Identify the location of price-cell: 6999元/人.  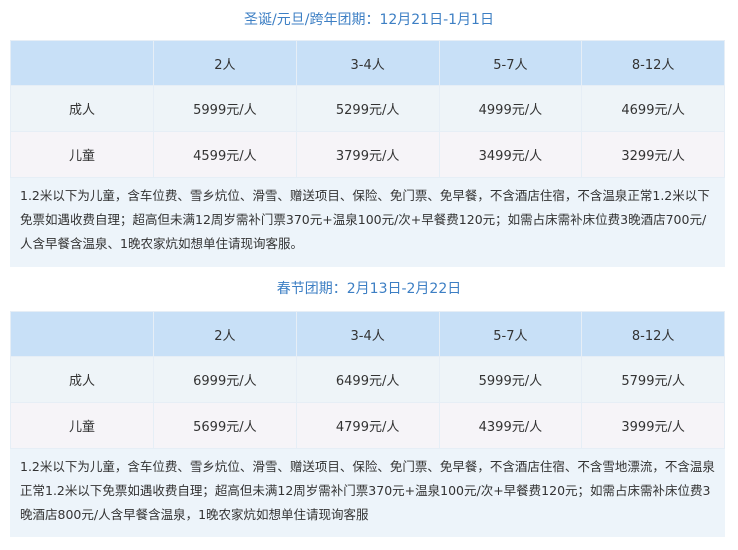
(225, 379).